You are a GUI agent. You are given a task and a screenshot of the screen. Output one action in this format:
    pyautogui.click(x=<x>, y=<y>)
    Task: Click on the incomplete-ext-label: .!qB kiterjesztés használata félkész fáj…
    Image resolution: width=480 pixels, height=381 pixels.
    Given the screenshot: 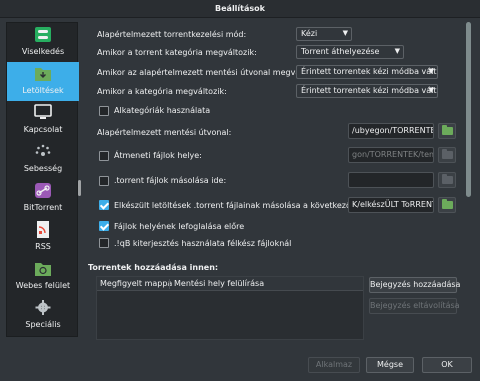 What is the action you would take?
    pyautogui.click(x=203, y=243)
    